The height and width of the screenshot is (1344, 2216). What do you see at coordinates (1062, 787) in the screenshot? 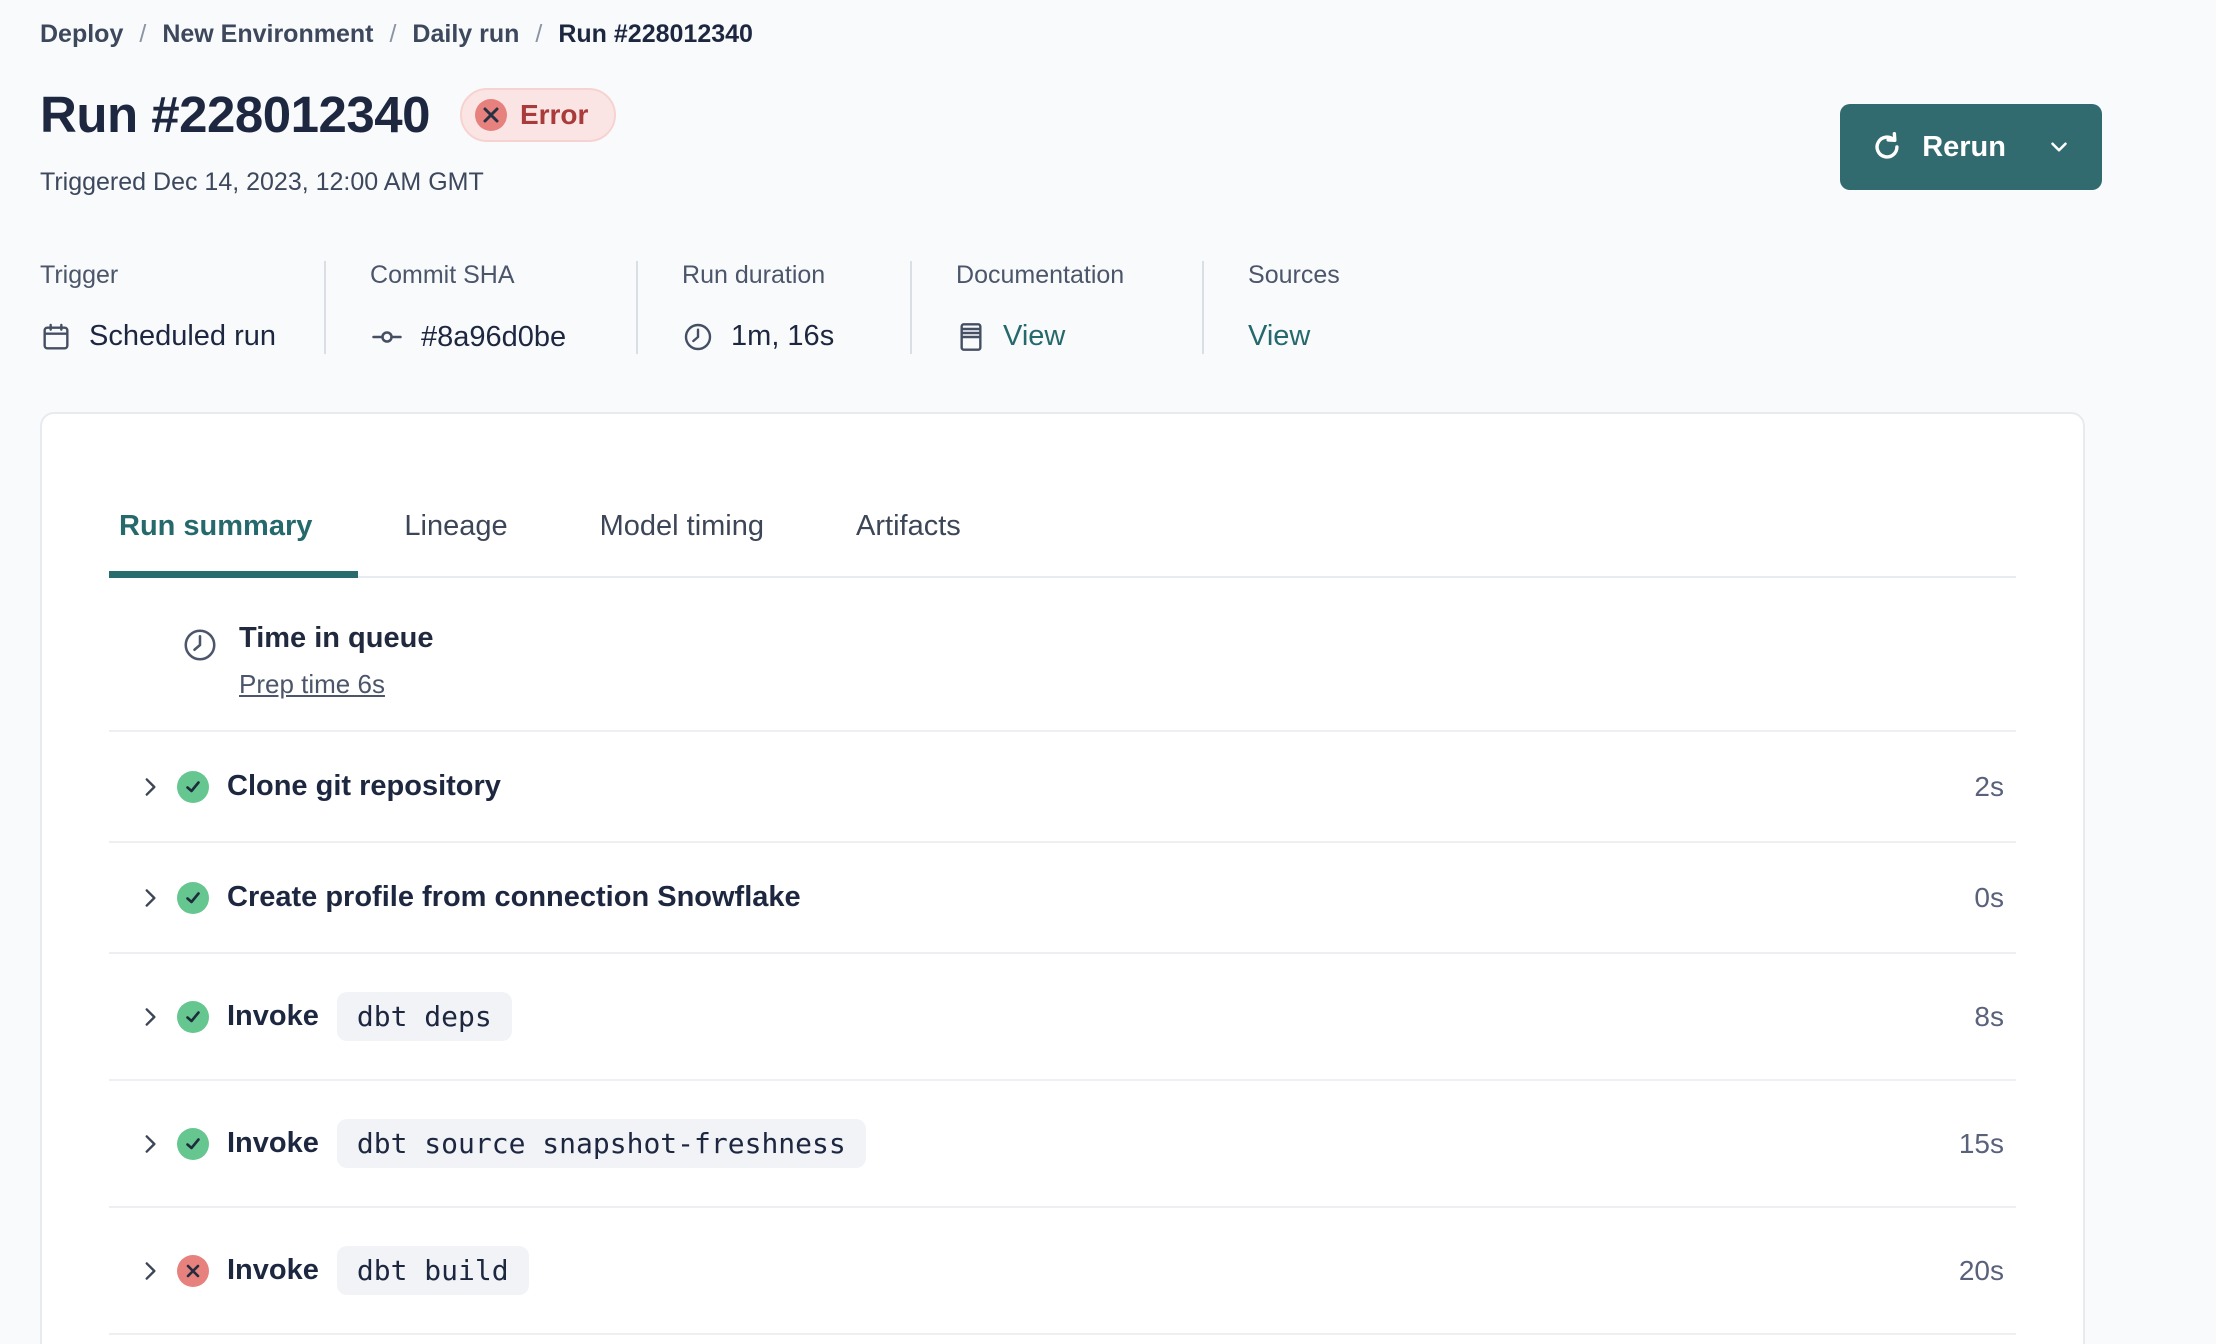
I see `step-row-clone-git: Clone git repository 2s` at bounding box center [1062, 787].